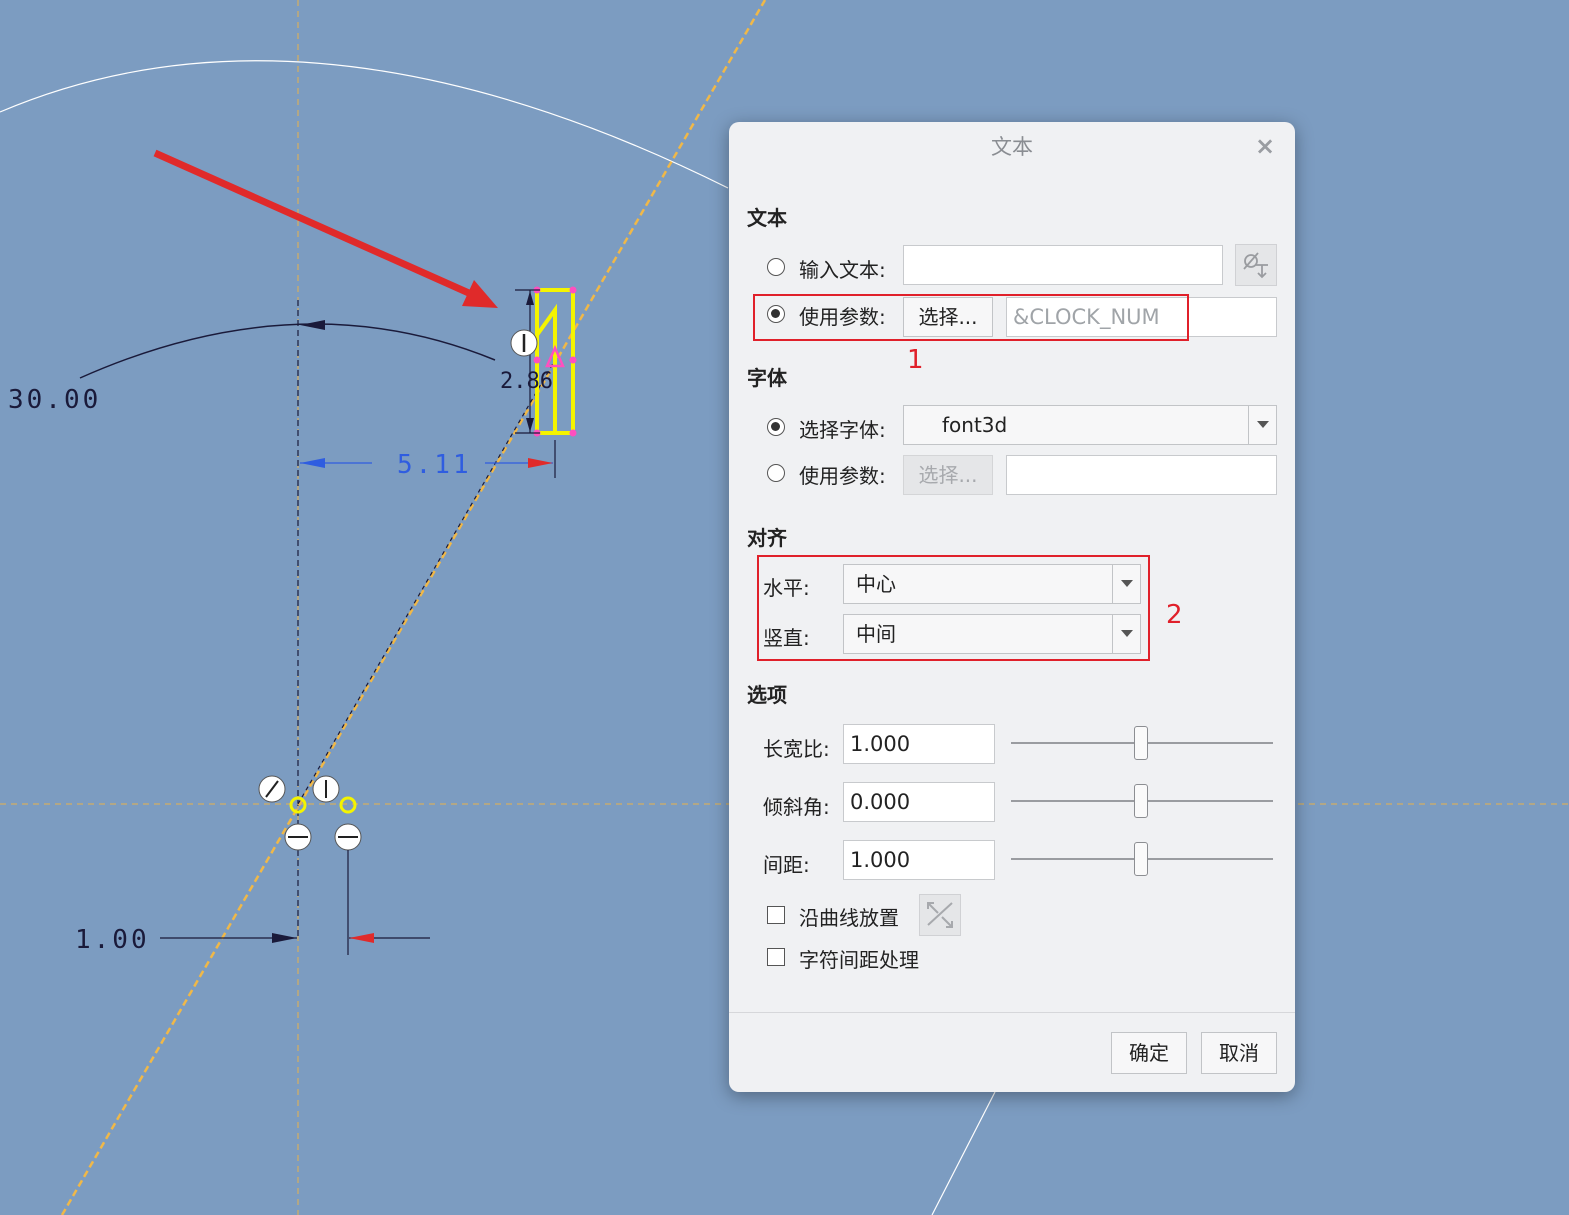 This screenshot has height=1215, width=1569. I want to click on input-text-field, so click(1063, 265).